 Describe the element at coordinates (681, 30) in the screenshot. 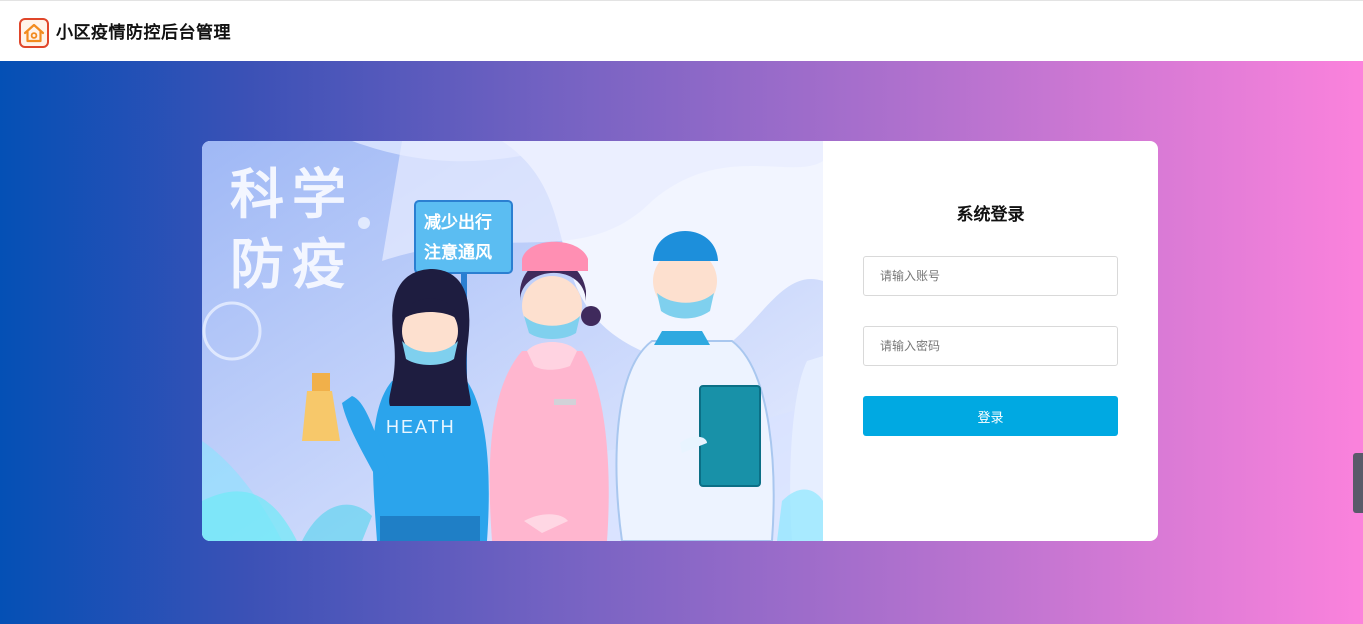

I see `top-bar: 小区疫情防控后台管理` at that location.